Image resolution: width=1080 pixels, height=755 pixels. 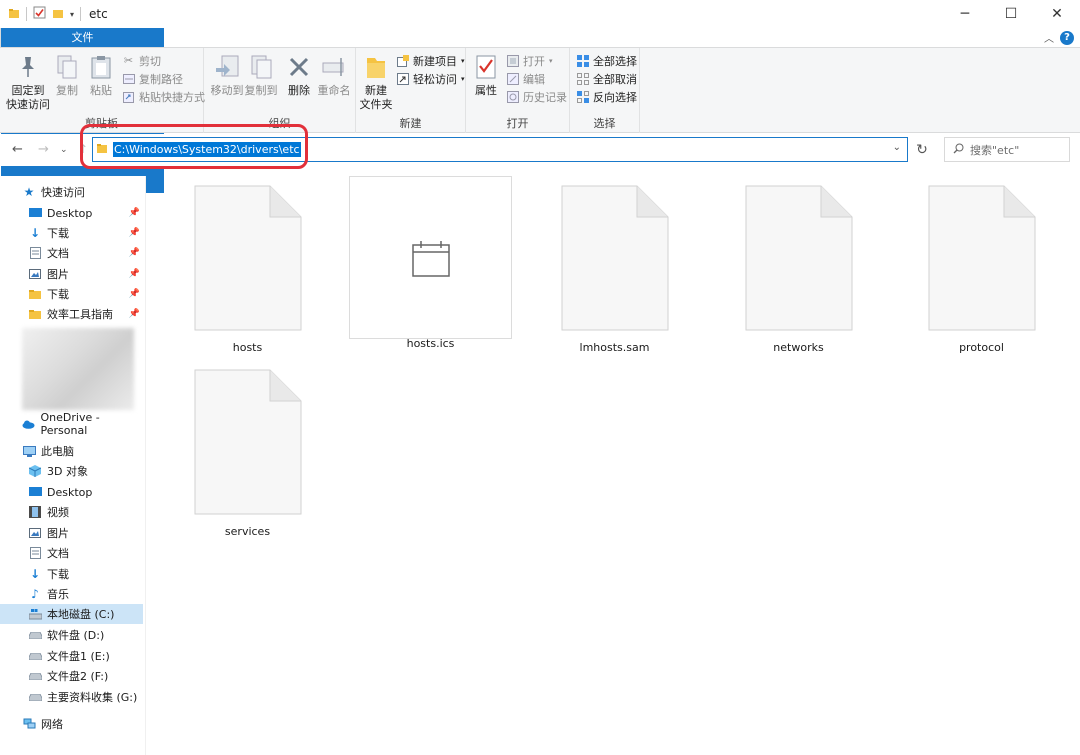 What do you see at coordinates (73, 594) in the screenshot?
I see `nav-music: ♪ 音乐` at bounding box center [73, 594].